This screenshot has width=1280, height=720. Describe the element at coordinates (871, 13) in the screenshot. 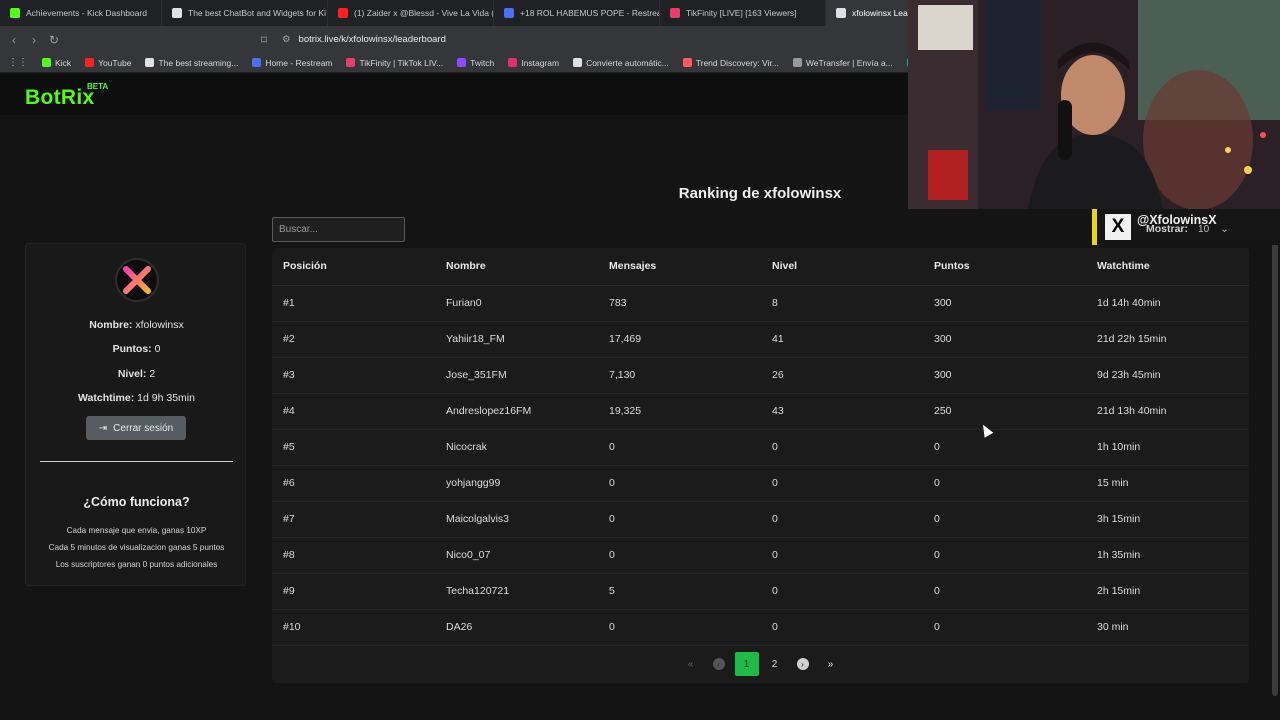

I see `browser-tab: xfolowinsx Leader` at that location.